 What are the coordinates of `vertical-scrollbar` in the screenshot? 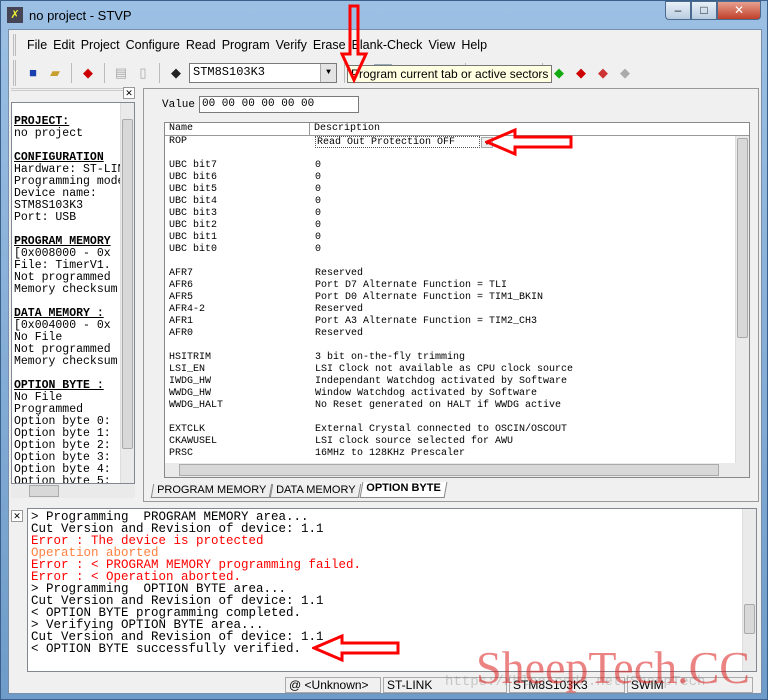 It's located at (127, 293).